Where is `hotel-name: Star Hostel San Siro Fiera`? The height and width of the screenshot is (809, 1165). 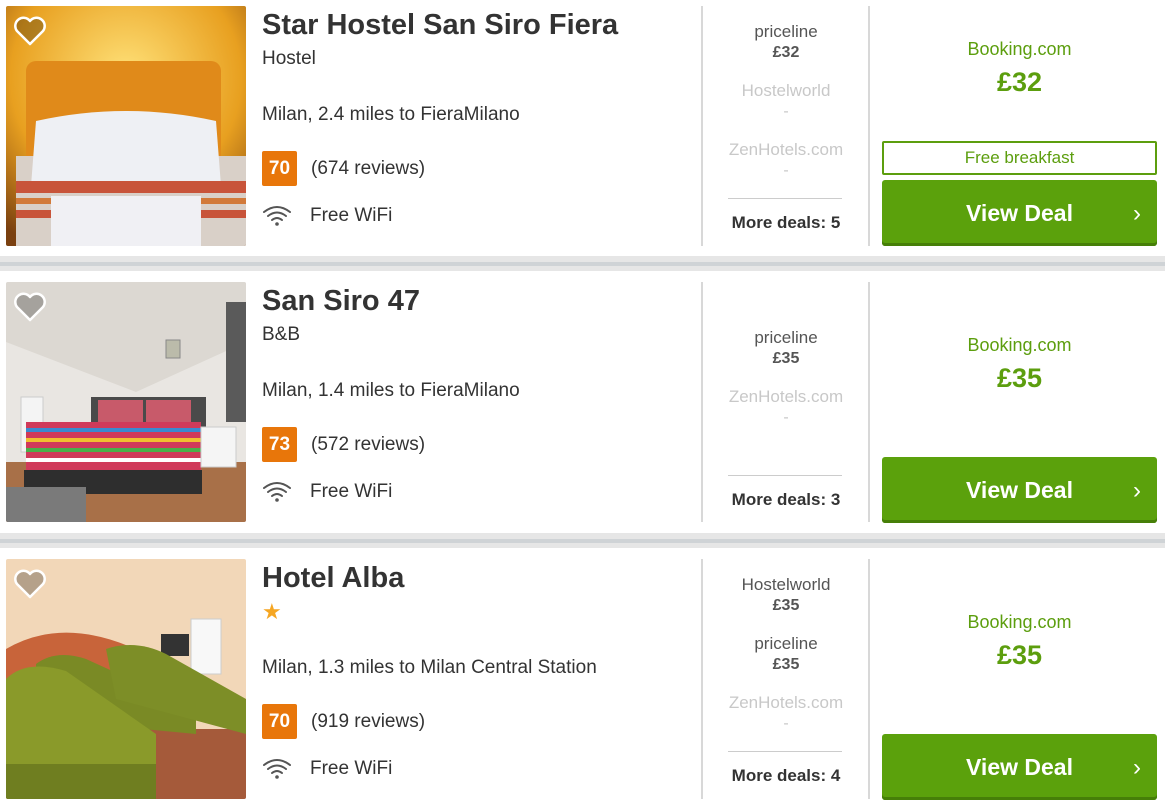
hotel-name: Star Hostel San Siro Fiera is located at coordinates (440, 25).